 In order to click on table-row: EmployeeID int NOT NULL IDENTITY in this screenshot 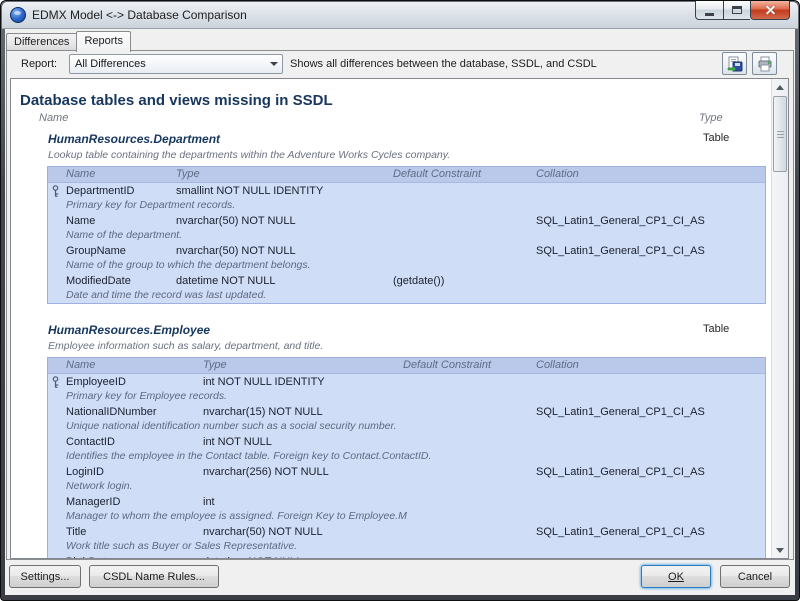, I will do `click(406, 382)`.